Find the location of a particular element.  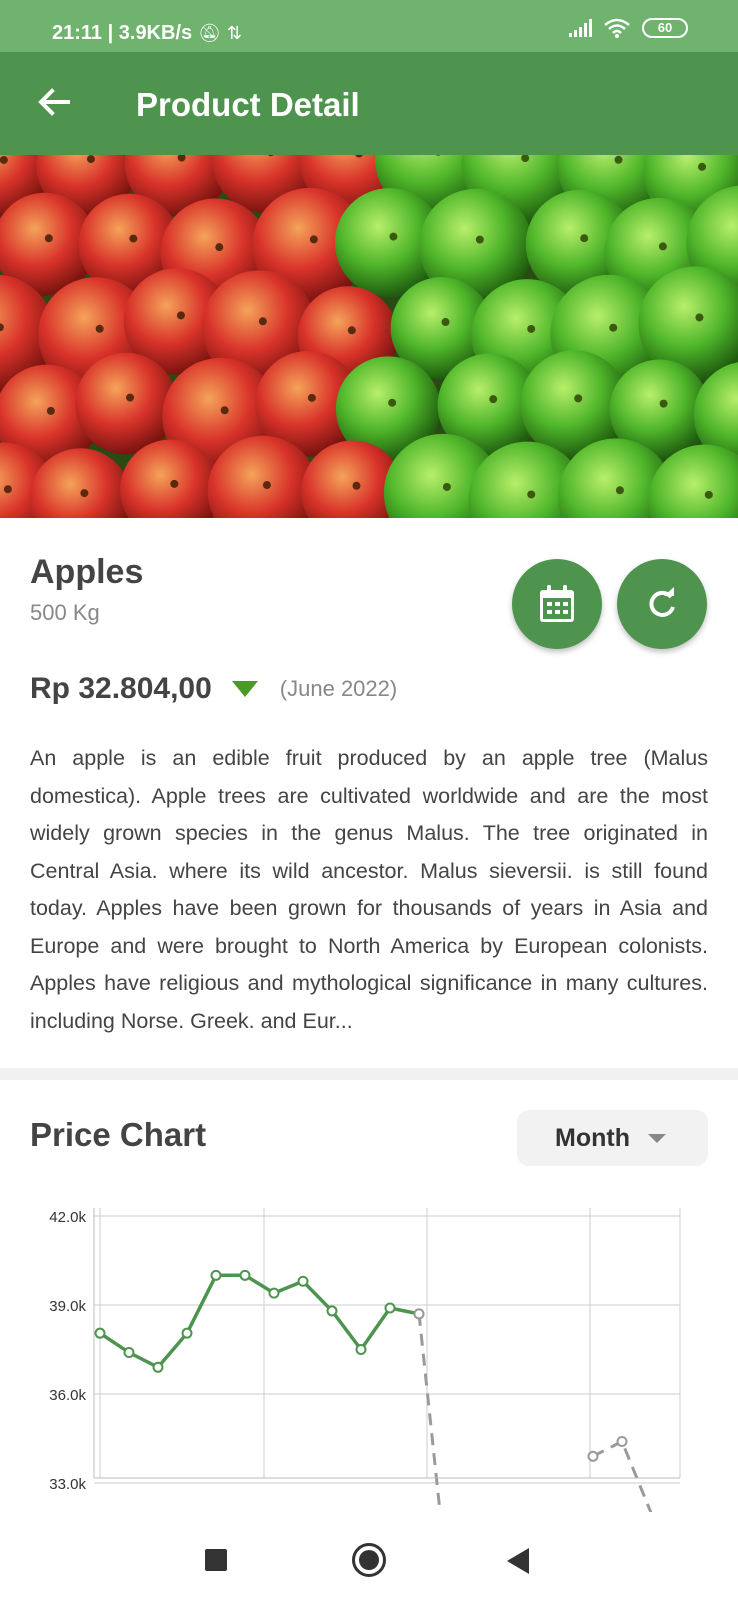

status-right: 60 is located at coordinates (628, 28).